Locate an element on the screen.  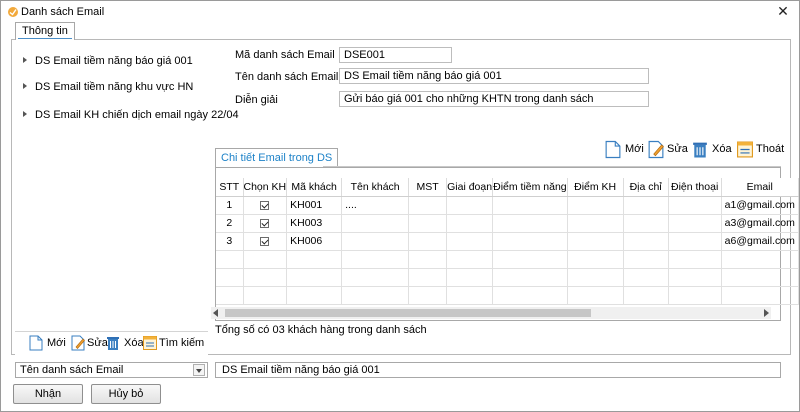
column-header: Tên khách is located at coordinates (375, 187).